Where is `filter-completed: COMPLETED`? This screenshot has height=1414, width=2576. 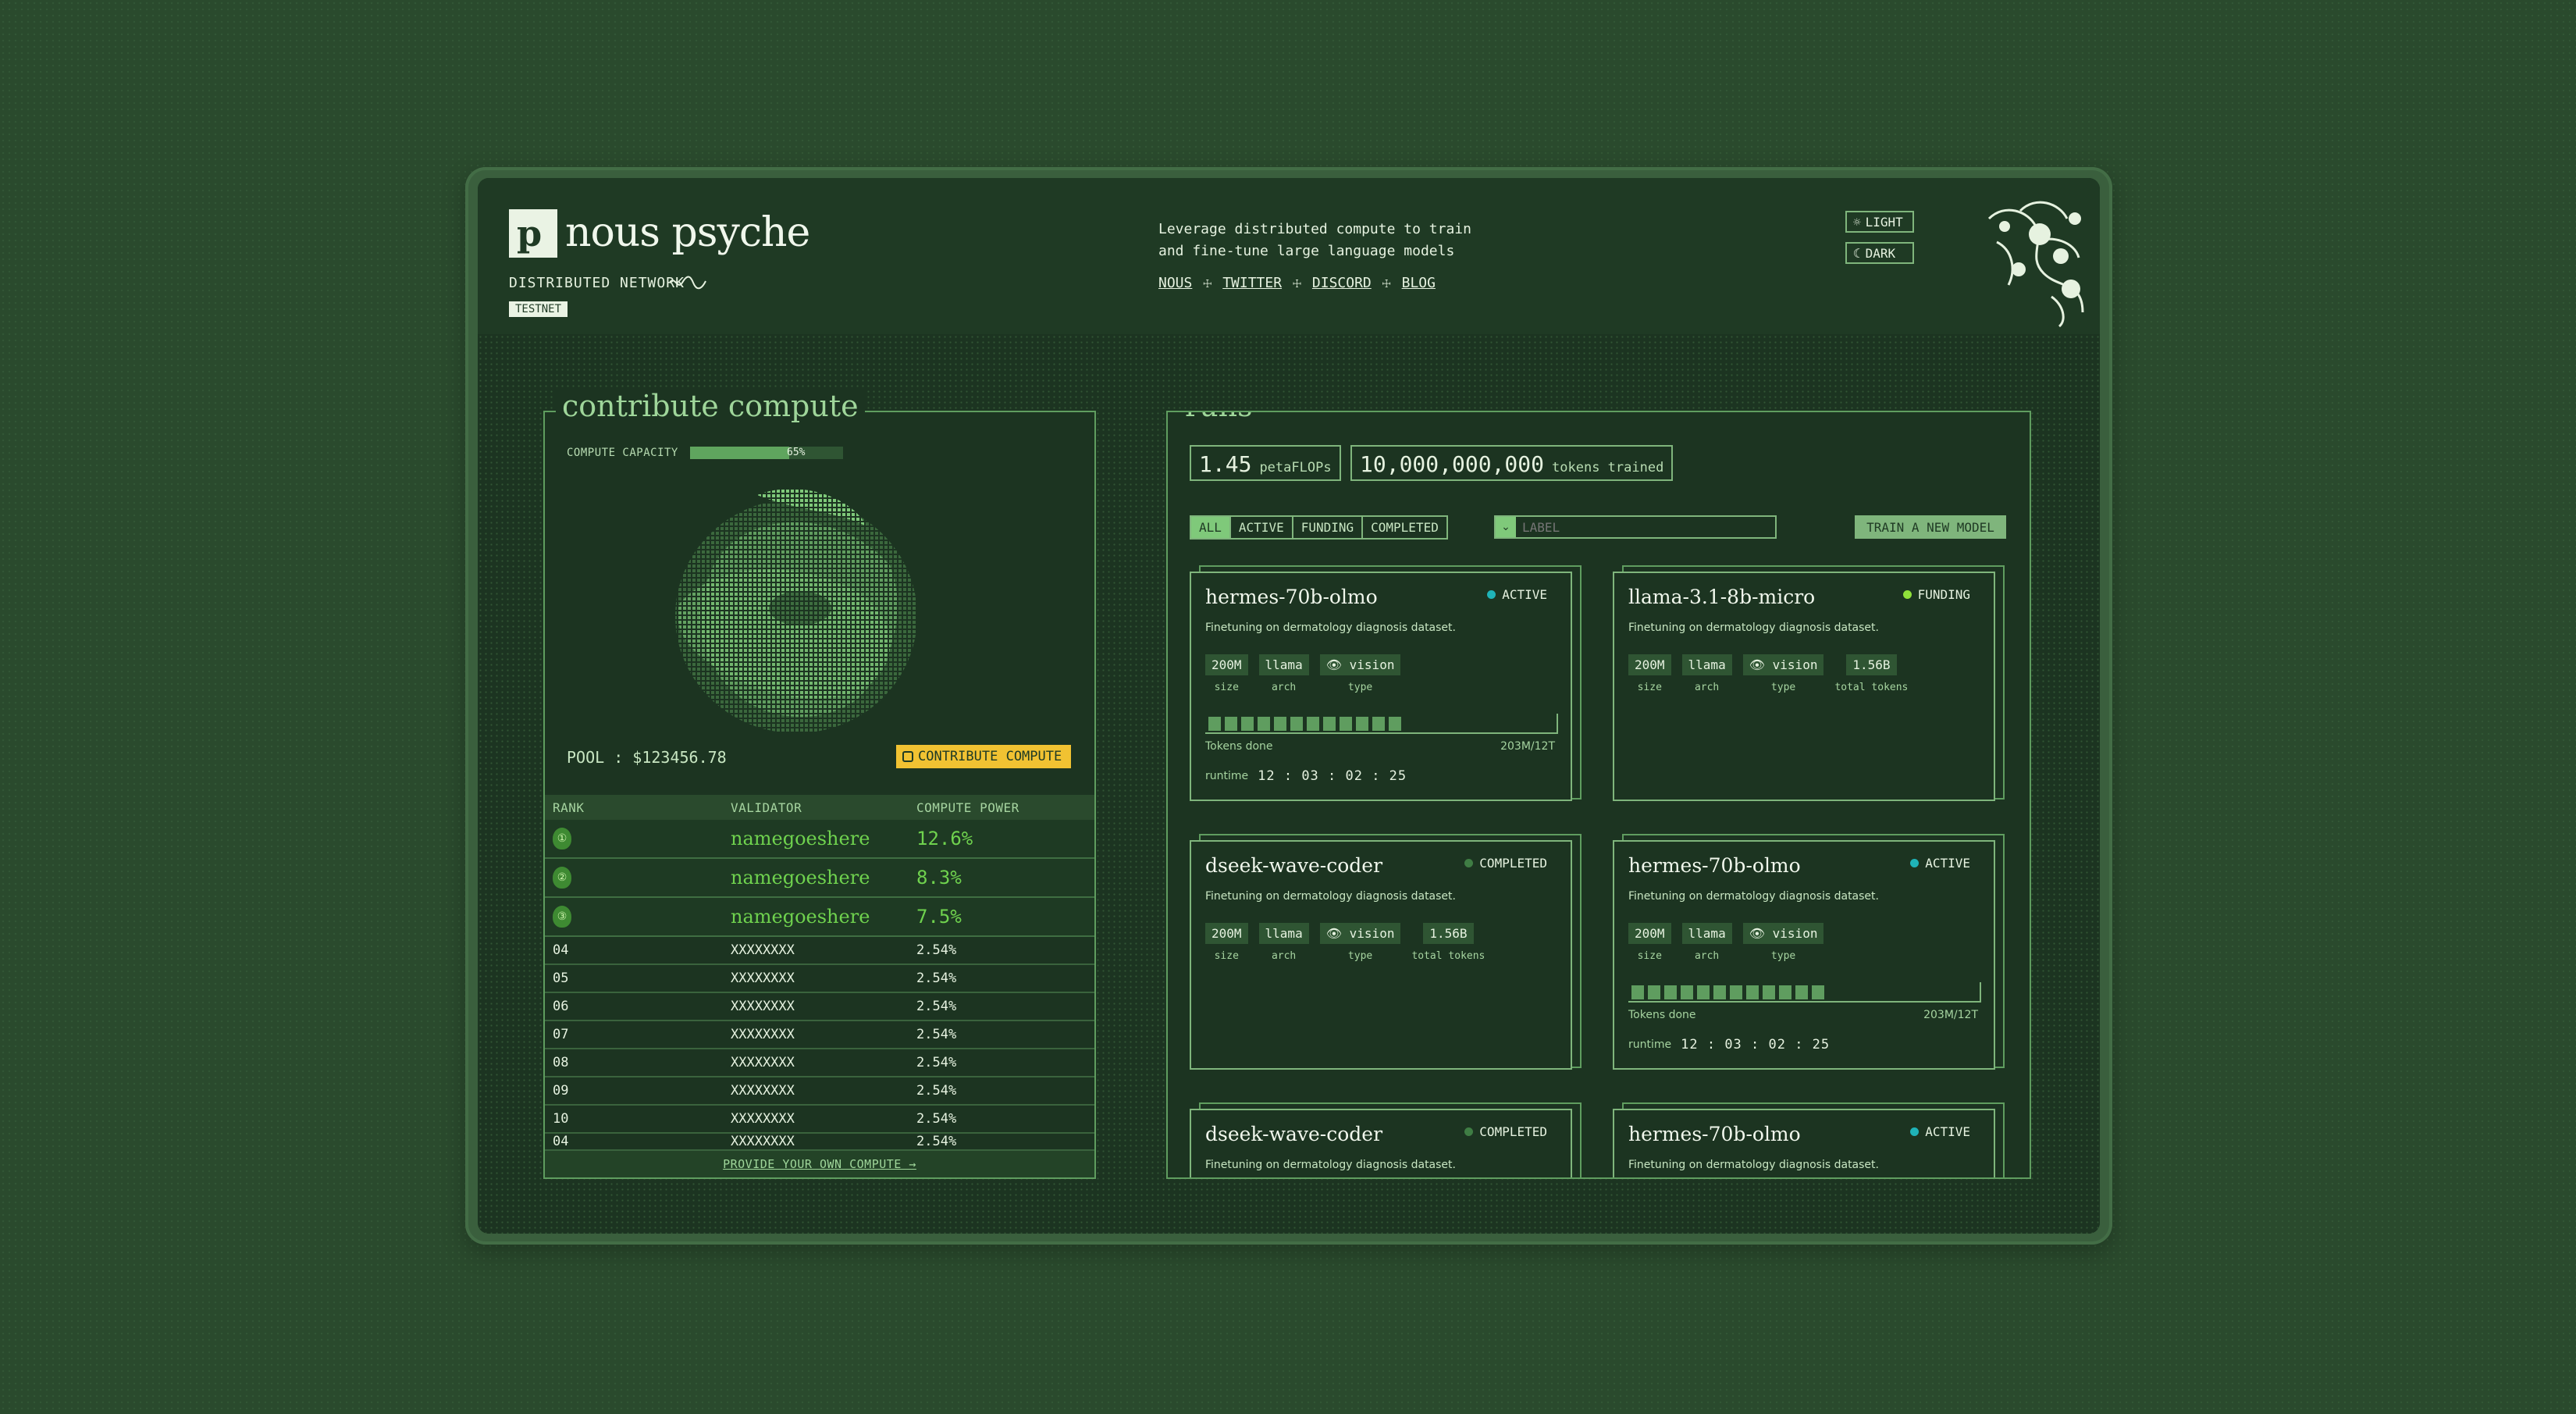 filter-completed: COMPLETED is located at coordinates (1403, 528).